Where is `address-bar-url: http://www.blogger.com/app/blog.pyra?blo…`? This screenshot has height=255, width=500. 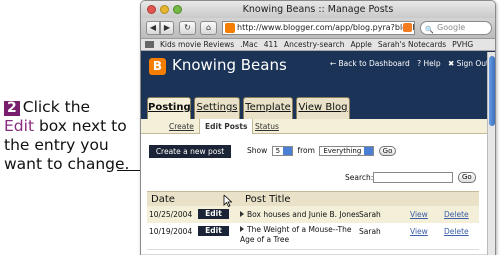
address-bar-url: http://www.blogger.com/app/blog.pyra?blo… is located at coordinates (326, 27).